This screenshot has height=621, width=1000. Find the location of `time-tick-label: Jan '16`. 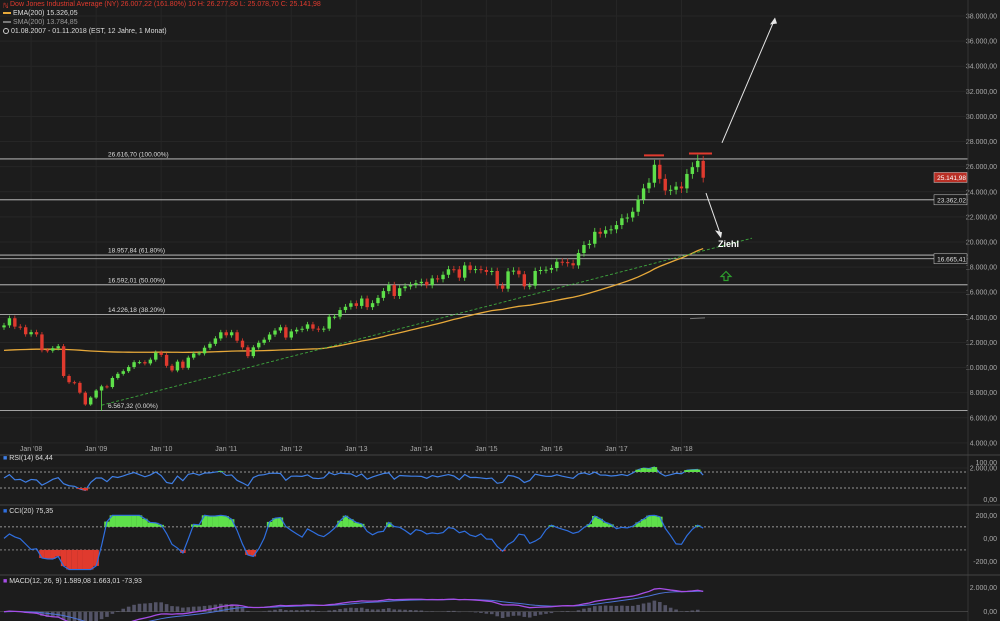

time-tick-label: Jan '16 is located at coordinates (551, 449).